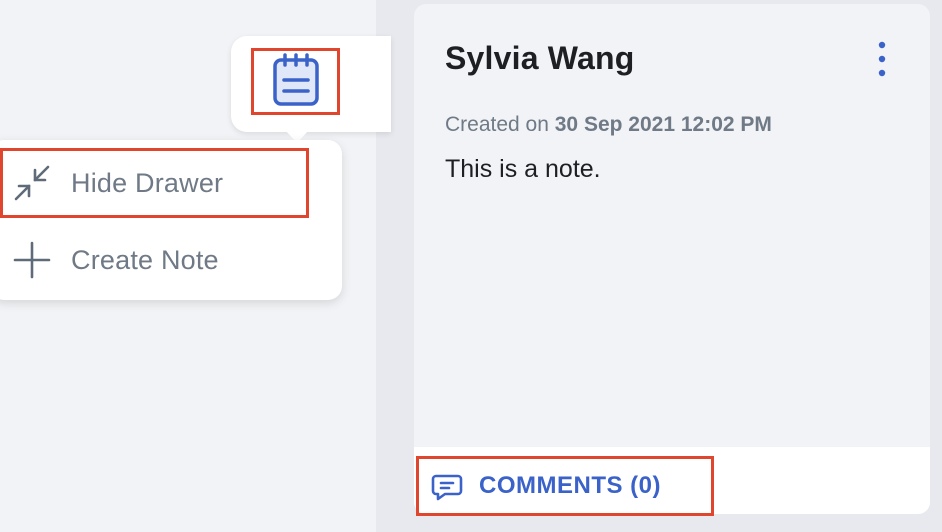 Image resolution: width=942 pixels, height=532 pixels. I want to click on create-note-menu-item: Create Note, so click(156, 260).